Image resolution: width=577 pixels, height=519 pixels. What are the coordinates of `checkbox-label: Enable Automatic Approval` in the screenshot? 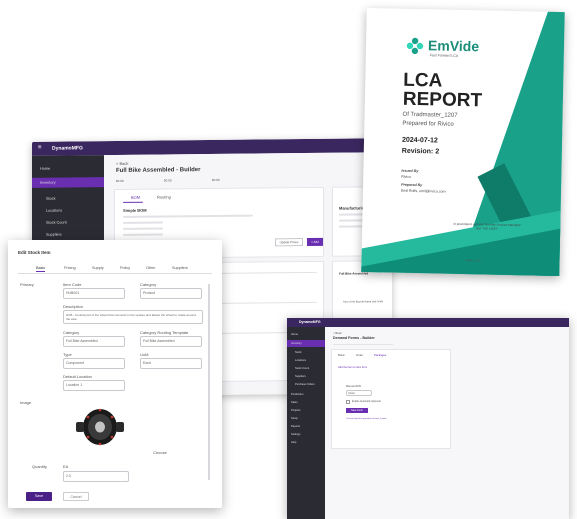 It's located at (366, 401).